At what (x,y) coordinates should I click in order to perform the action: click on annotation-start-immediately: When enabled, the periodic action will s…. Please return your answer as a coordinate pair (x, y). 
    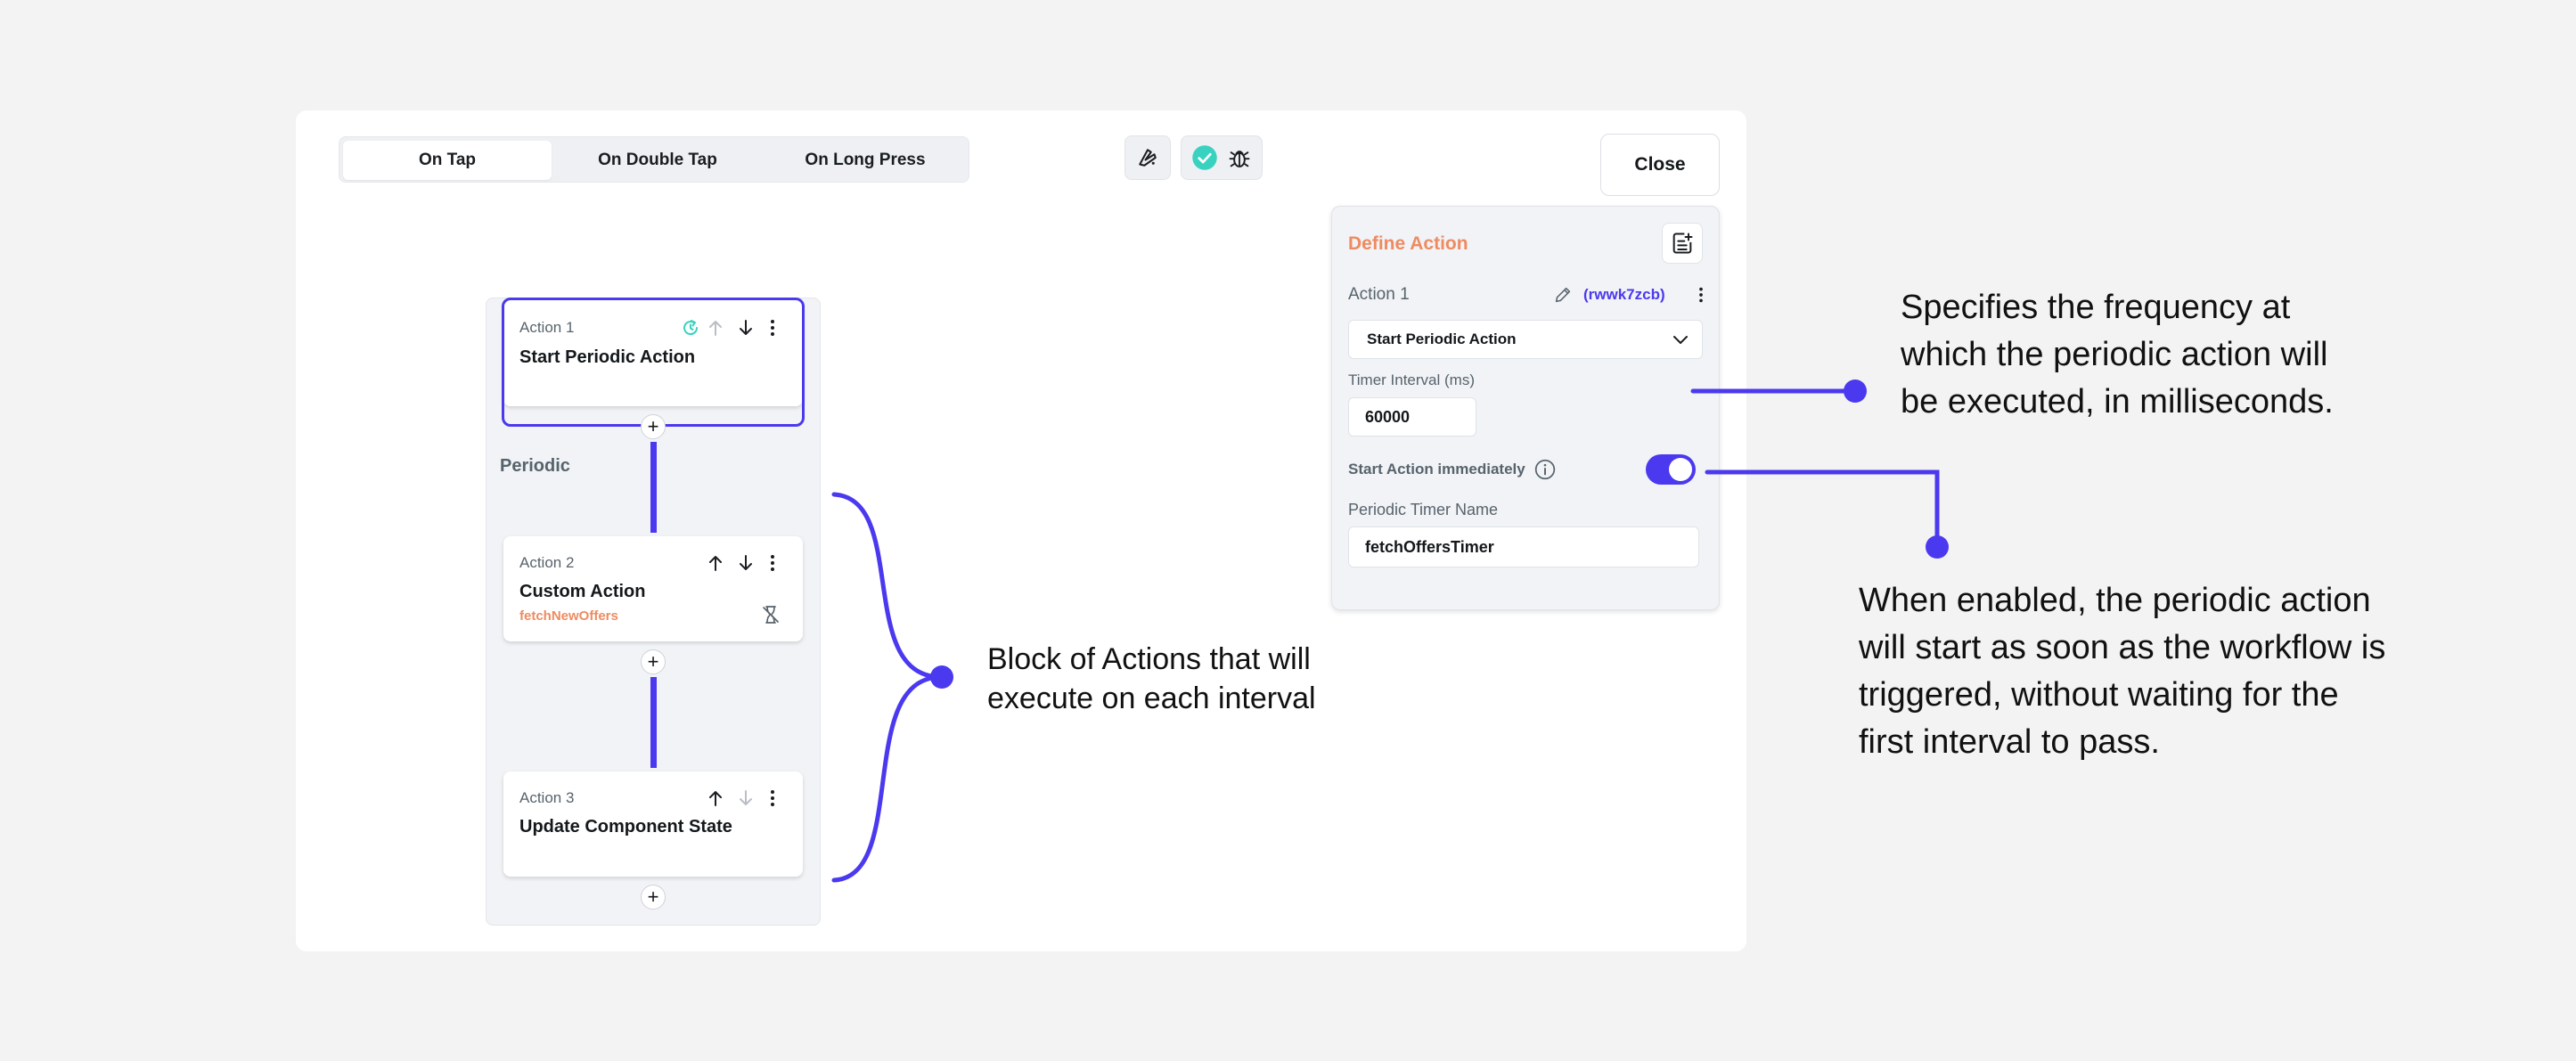
    Looking at the image, I should click on (2122, 671).